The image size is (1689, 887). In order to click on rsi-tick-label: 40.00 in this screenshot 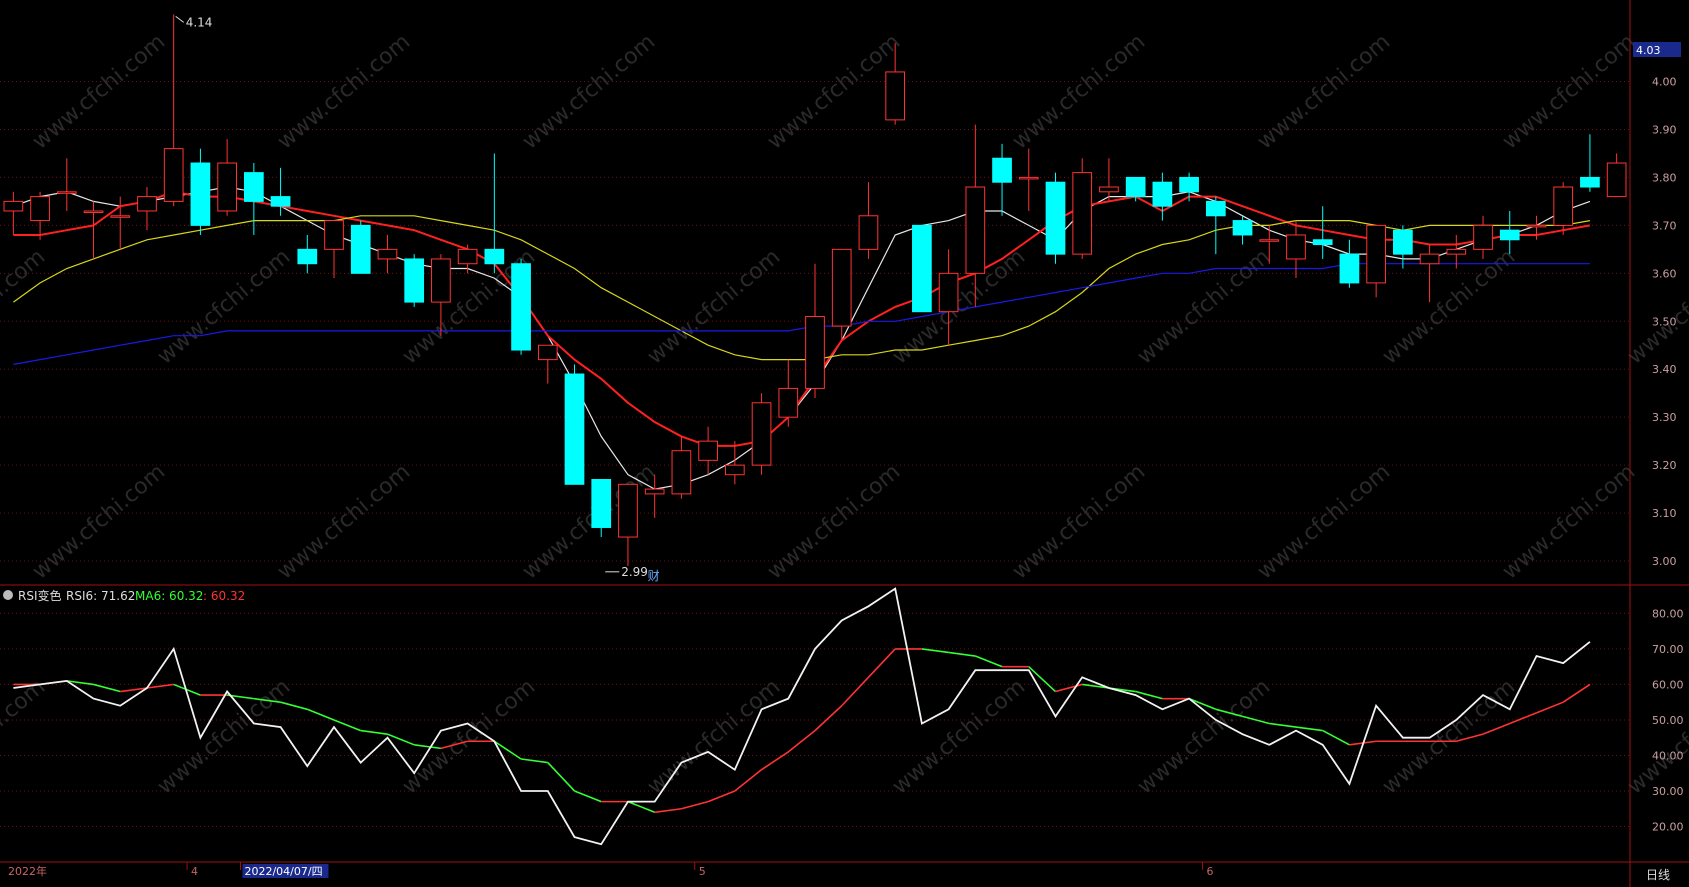, I will do `click(1668, 755)`.